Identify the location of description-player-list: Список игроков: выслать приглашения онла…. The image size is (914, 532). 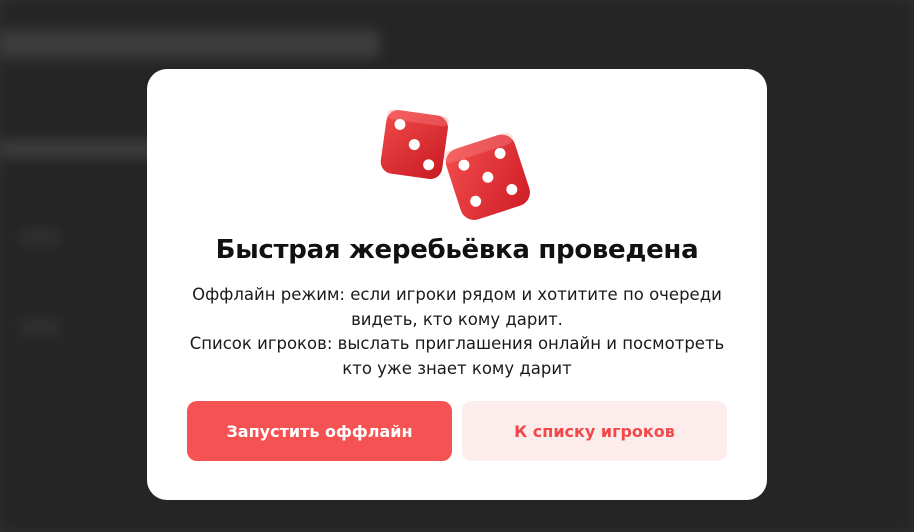
(457, 356).